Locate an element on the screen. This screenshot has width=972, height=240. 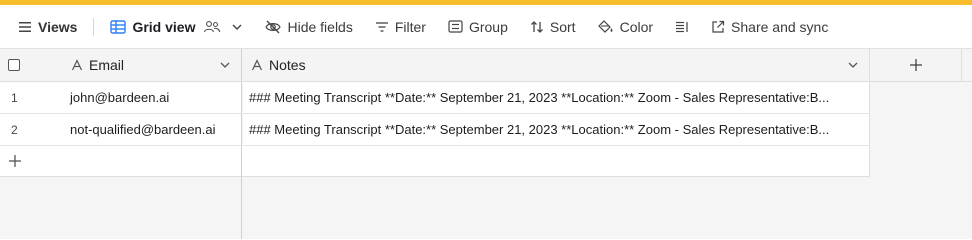
filter-button: Filter is located at coordinates (400, 27).